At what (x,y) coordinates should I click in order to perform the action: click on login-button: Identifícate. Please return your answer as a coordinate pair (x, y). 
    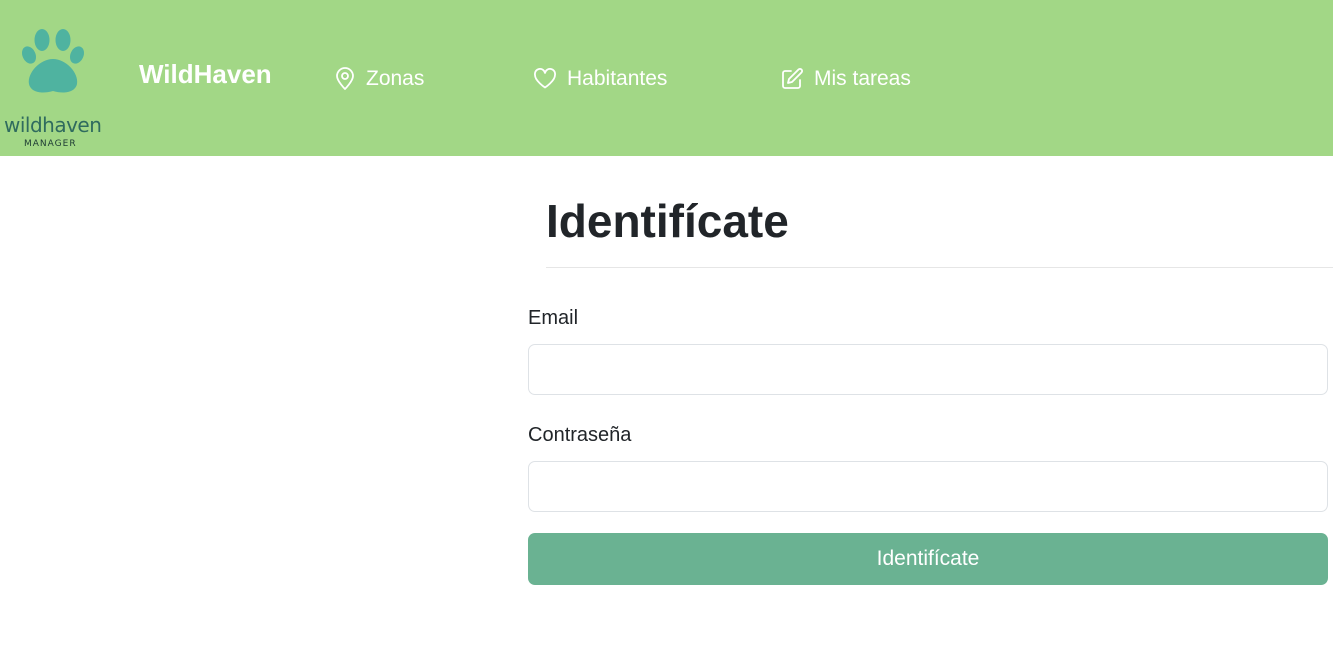
    Looking at the image, I should click on (928, 559).